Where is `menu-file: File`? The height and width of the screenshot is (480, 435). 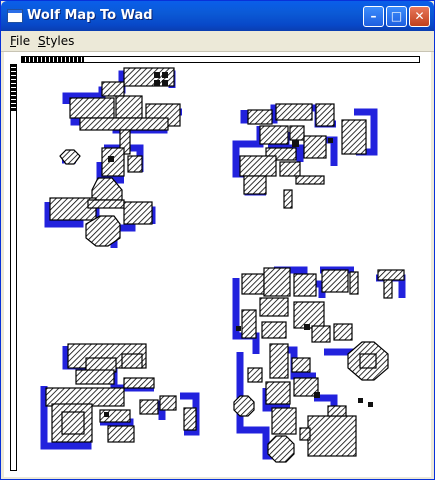 menu-file: File is located at coordinates (20, 41).